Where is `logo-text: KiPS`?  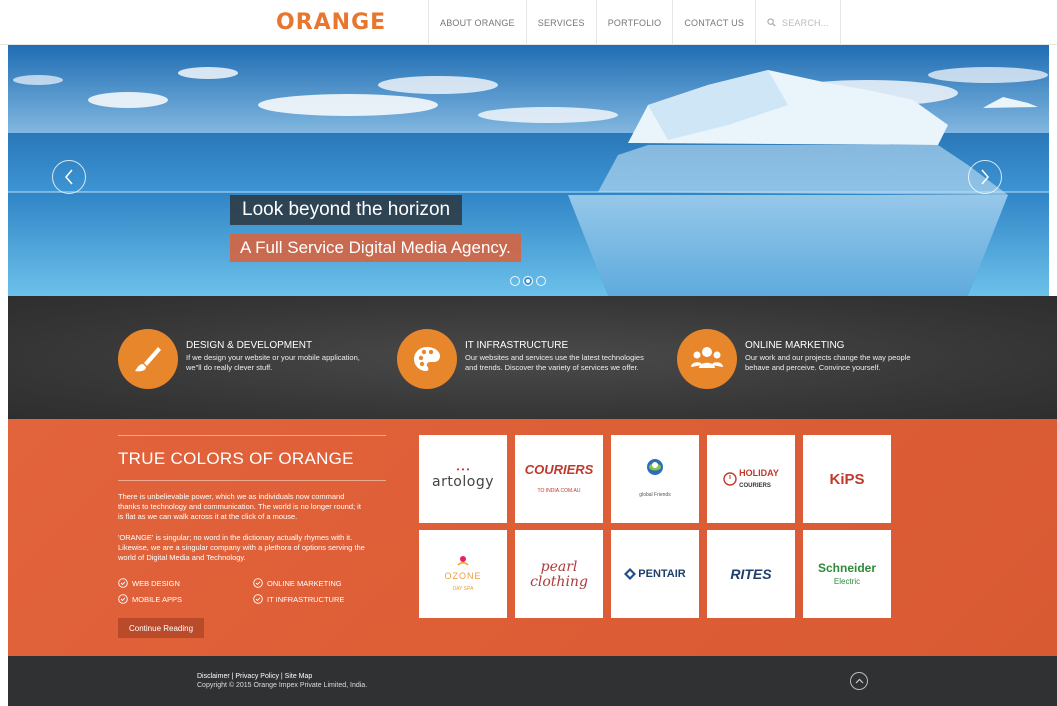 logo-text: KiPS is located at coordinates (847, 479).